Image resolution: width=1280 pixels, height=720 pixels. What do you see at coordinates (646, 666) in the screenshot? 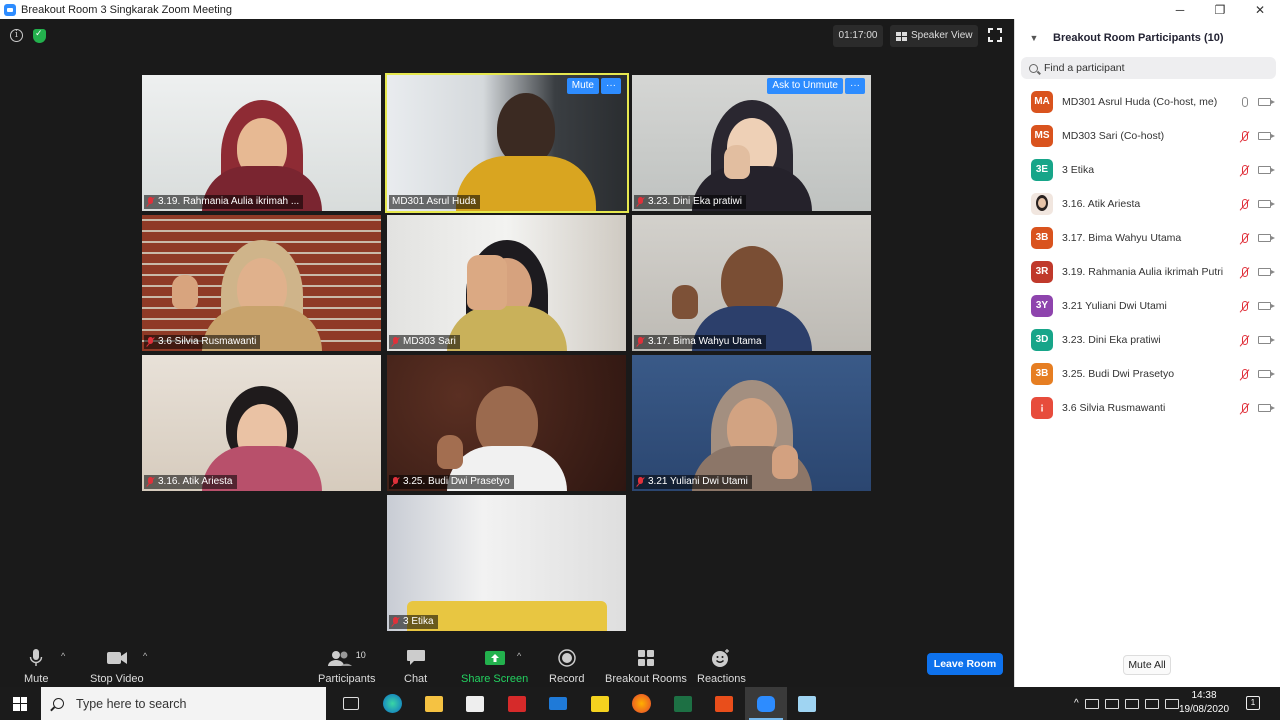
I see `breakout-rooms-button: Breakout Rooms` at bounding box center [646, 666].